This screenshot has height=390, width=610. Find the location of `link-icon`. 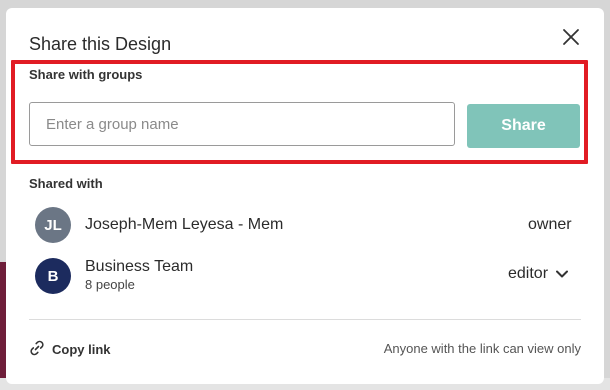

link-icon is located at coordinates (37, 349).